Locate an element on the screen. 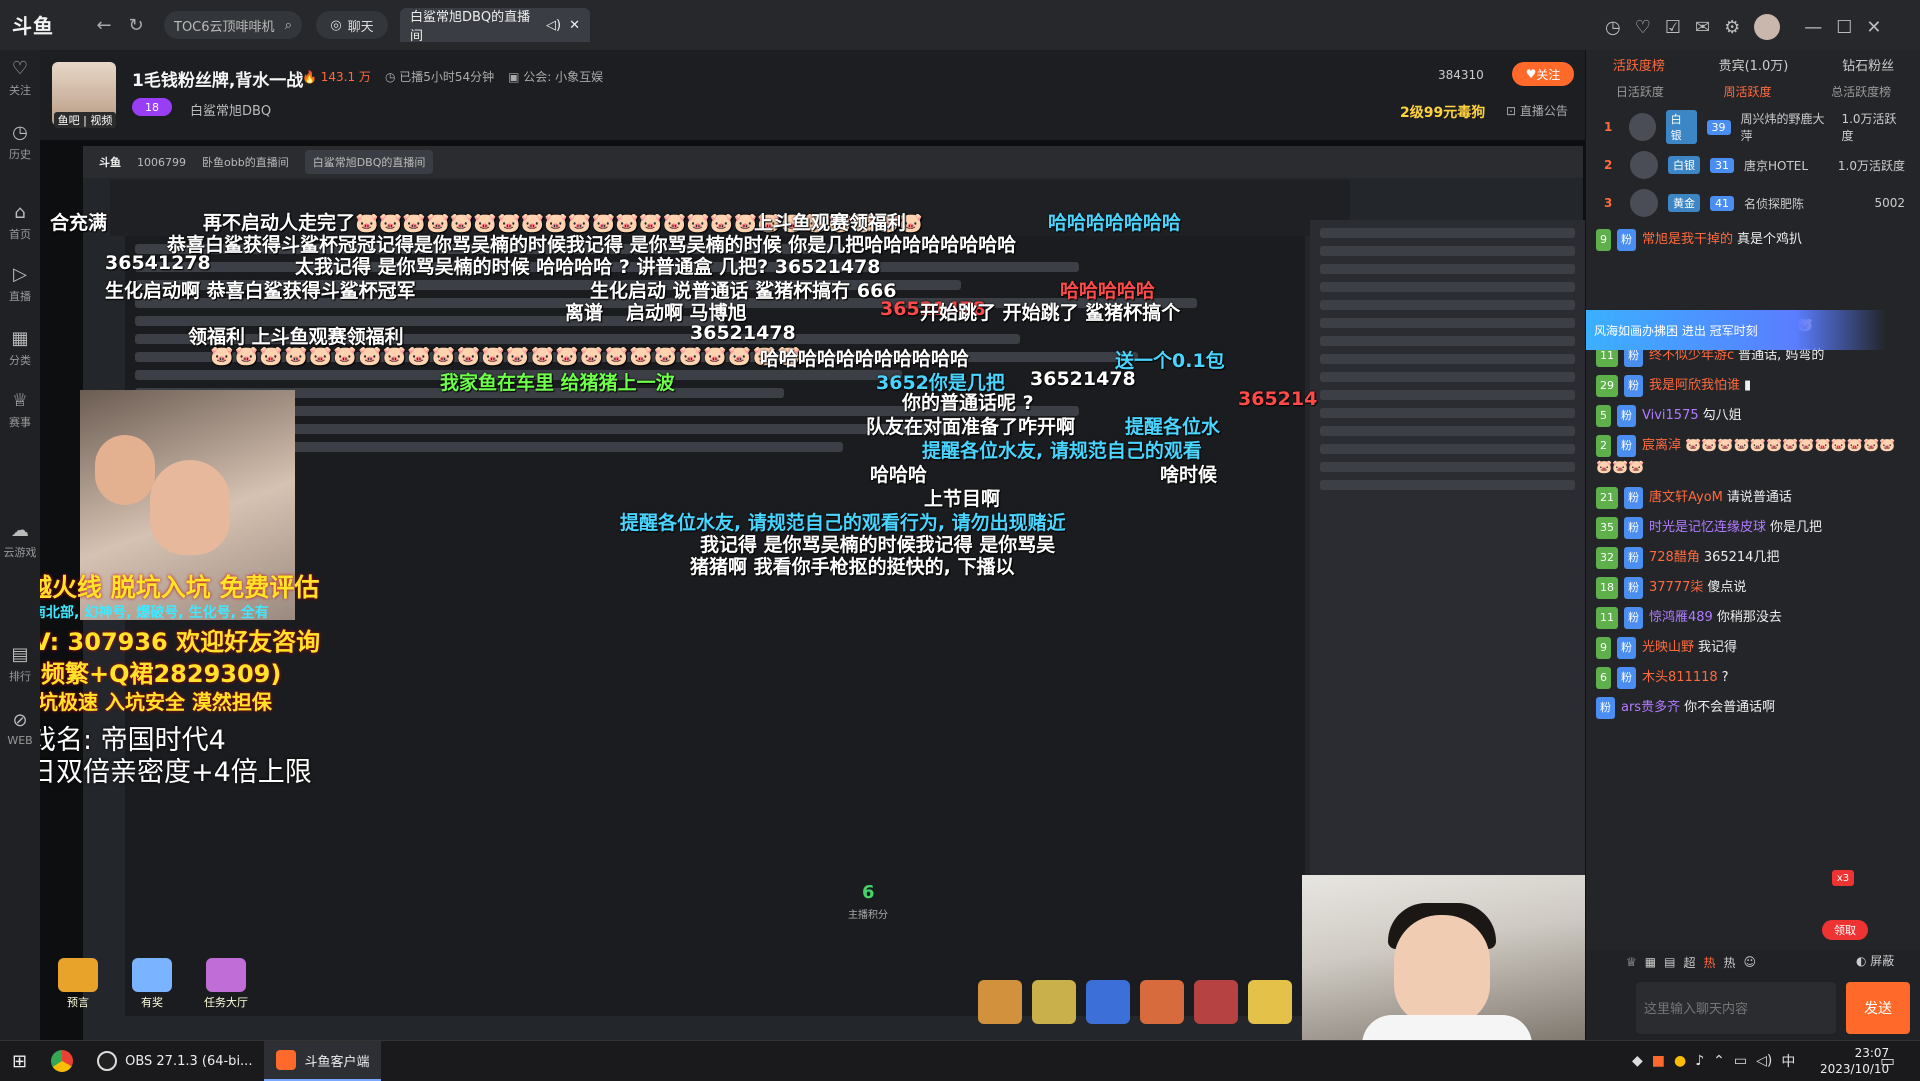  nav-heart: ♡ 关注 is located at coordinates (20, 78).